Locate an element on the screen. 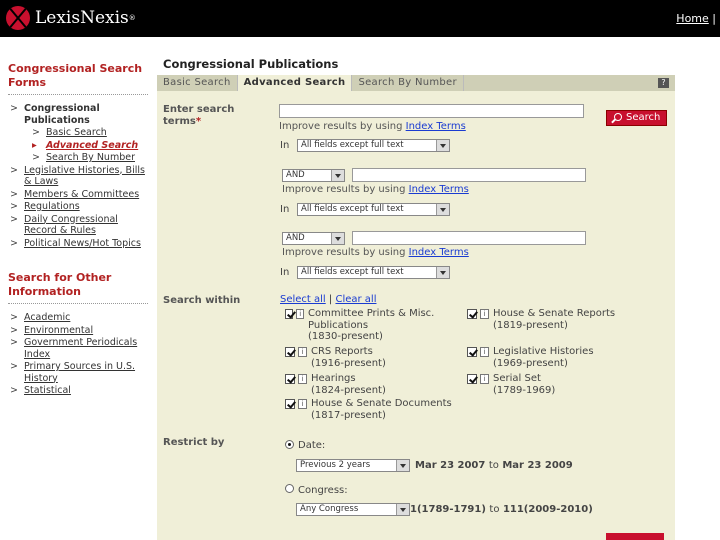  sidebar-item-government-periodicals: Government Periodicals Index is located at coordinates (78, 348).